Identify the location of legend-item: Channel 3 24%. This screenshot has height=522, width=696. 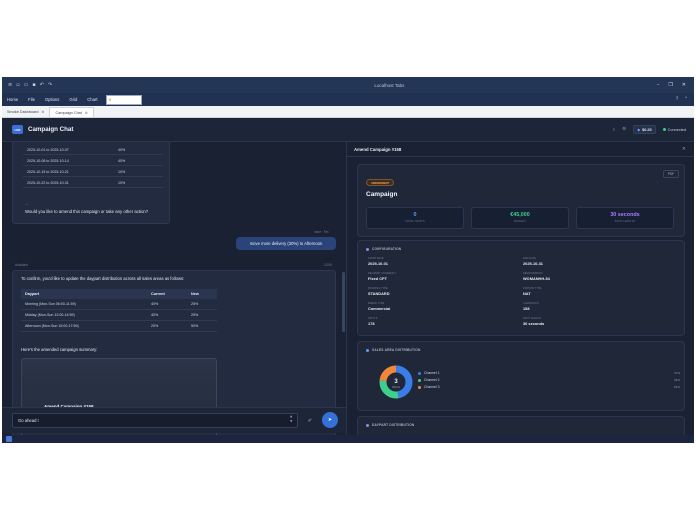
(549, 387).